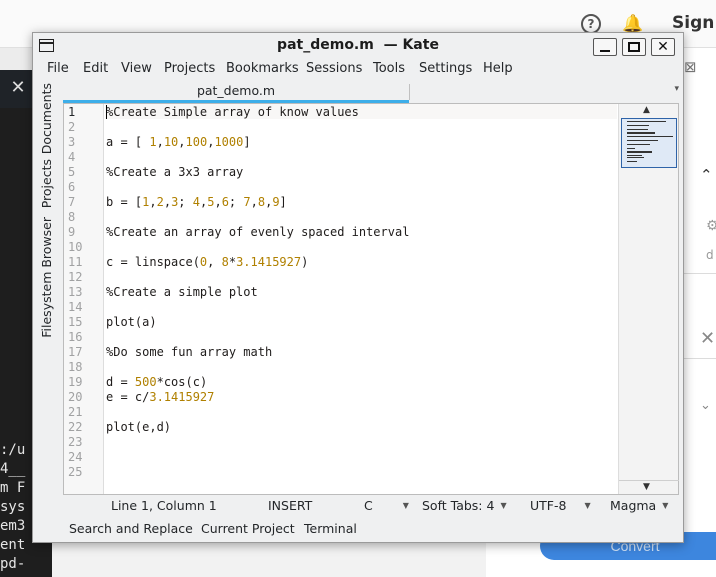 This screenshot has width=716, height=577. What do you see at coordinates (591, 24) in the screenshot?
I see `help-icon: ?` at bounding box center [591, 24].